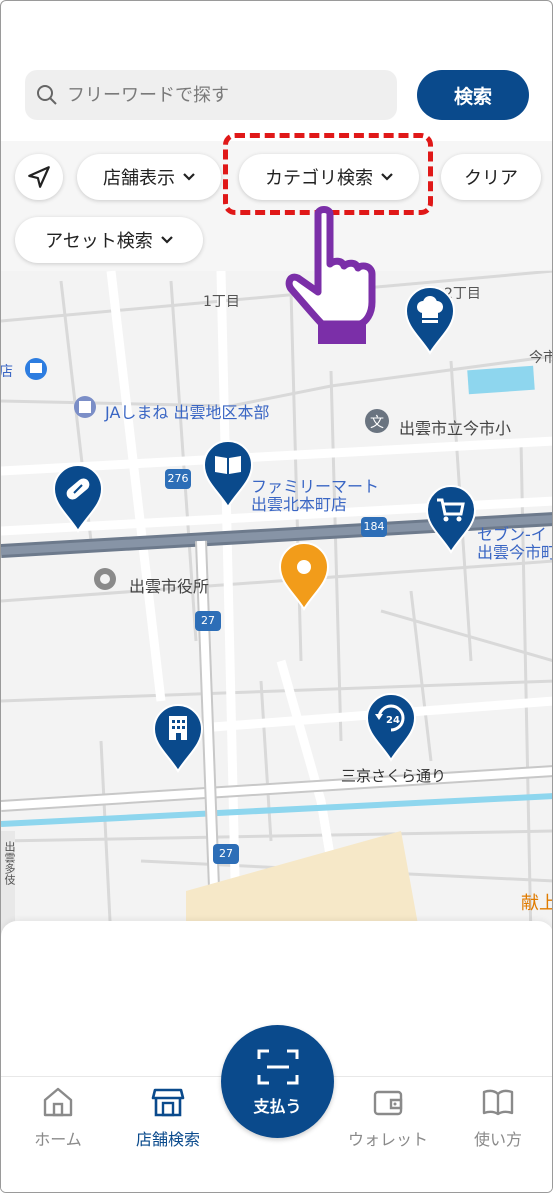 The width and height of the screenshot is (553, 1193). I want to click on clear-label: クリア, so click(491, 178).